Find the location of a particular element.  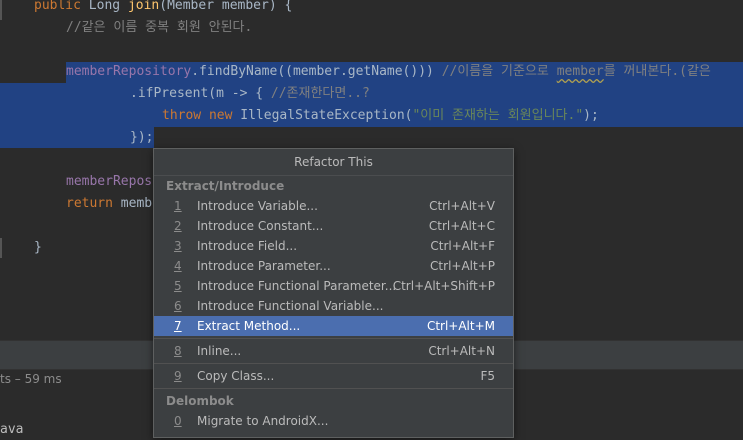

menu-item-shortcut: F5 is located at coordinates (487, 376).